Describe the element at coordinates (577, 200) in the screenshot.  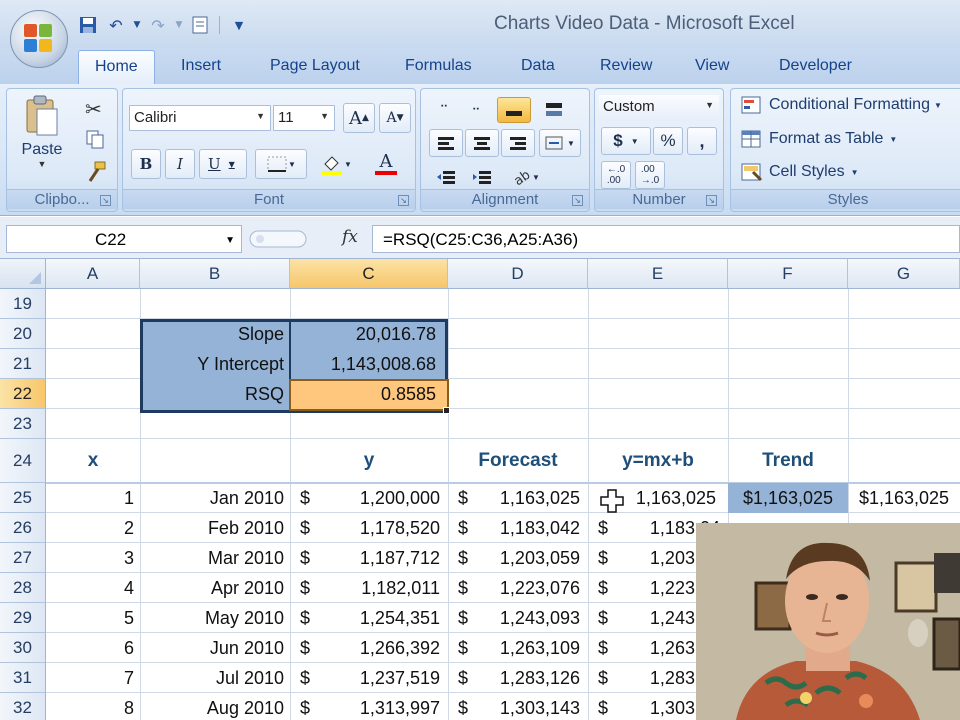
I see `alignment-launcher-icon: ↘` at that location.